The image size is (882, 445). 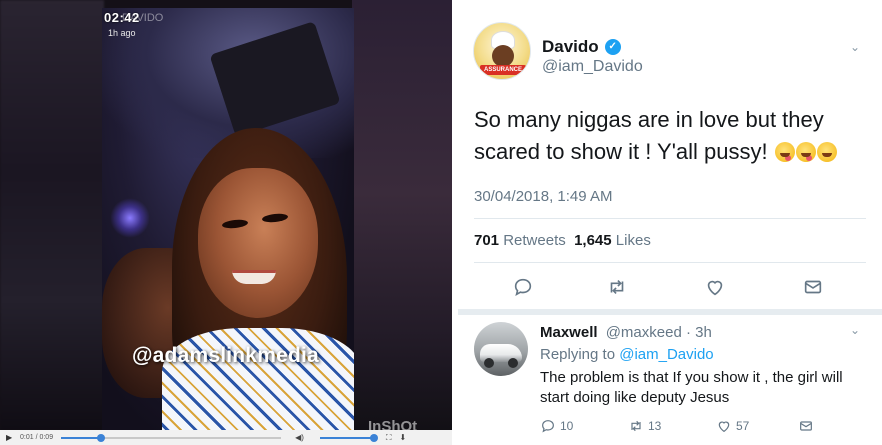 I want to click on play-icon: ▶, so click(x=11, y=437).